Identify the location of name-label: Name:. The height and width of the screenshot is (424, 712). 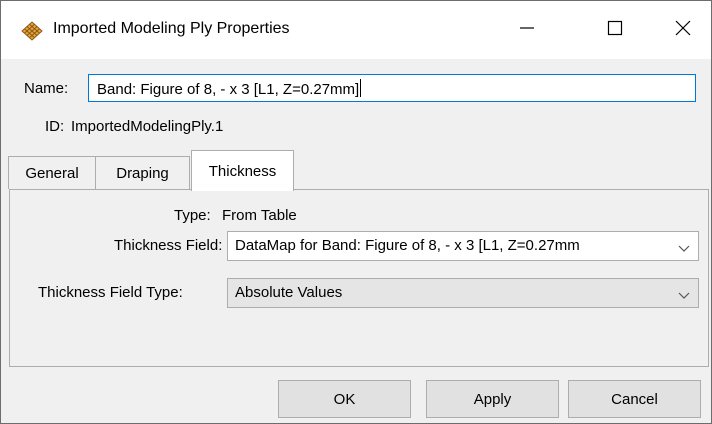
(46, 88).